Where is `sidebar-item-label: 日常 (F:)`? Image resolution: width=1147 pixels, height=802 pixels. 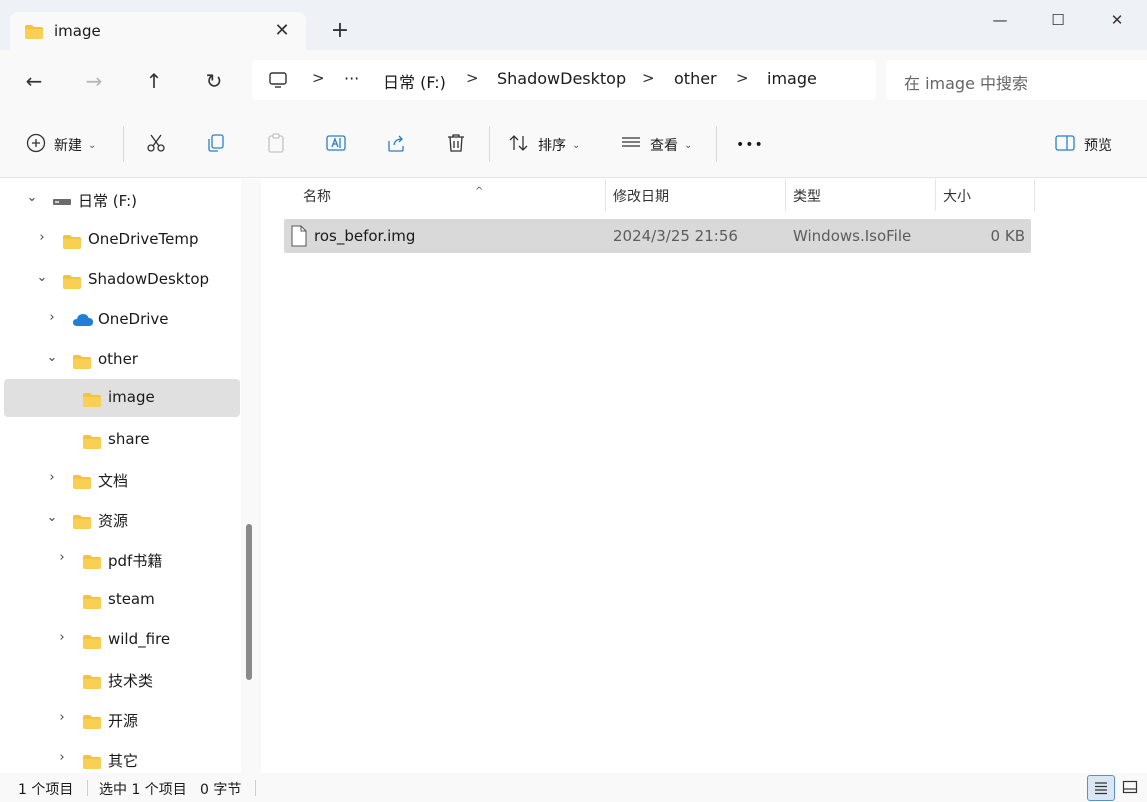 sidebar-item-label: 日常 (F:) is located at coordinates (107, 201).